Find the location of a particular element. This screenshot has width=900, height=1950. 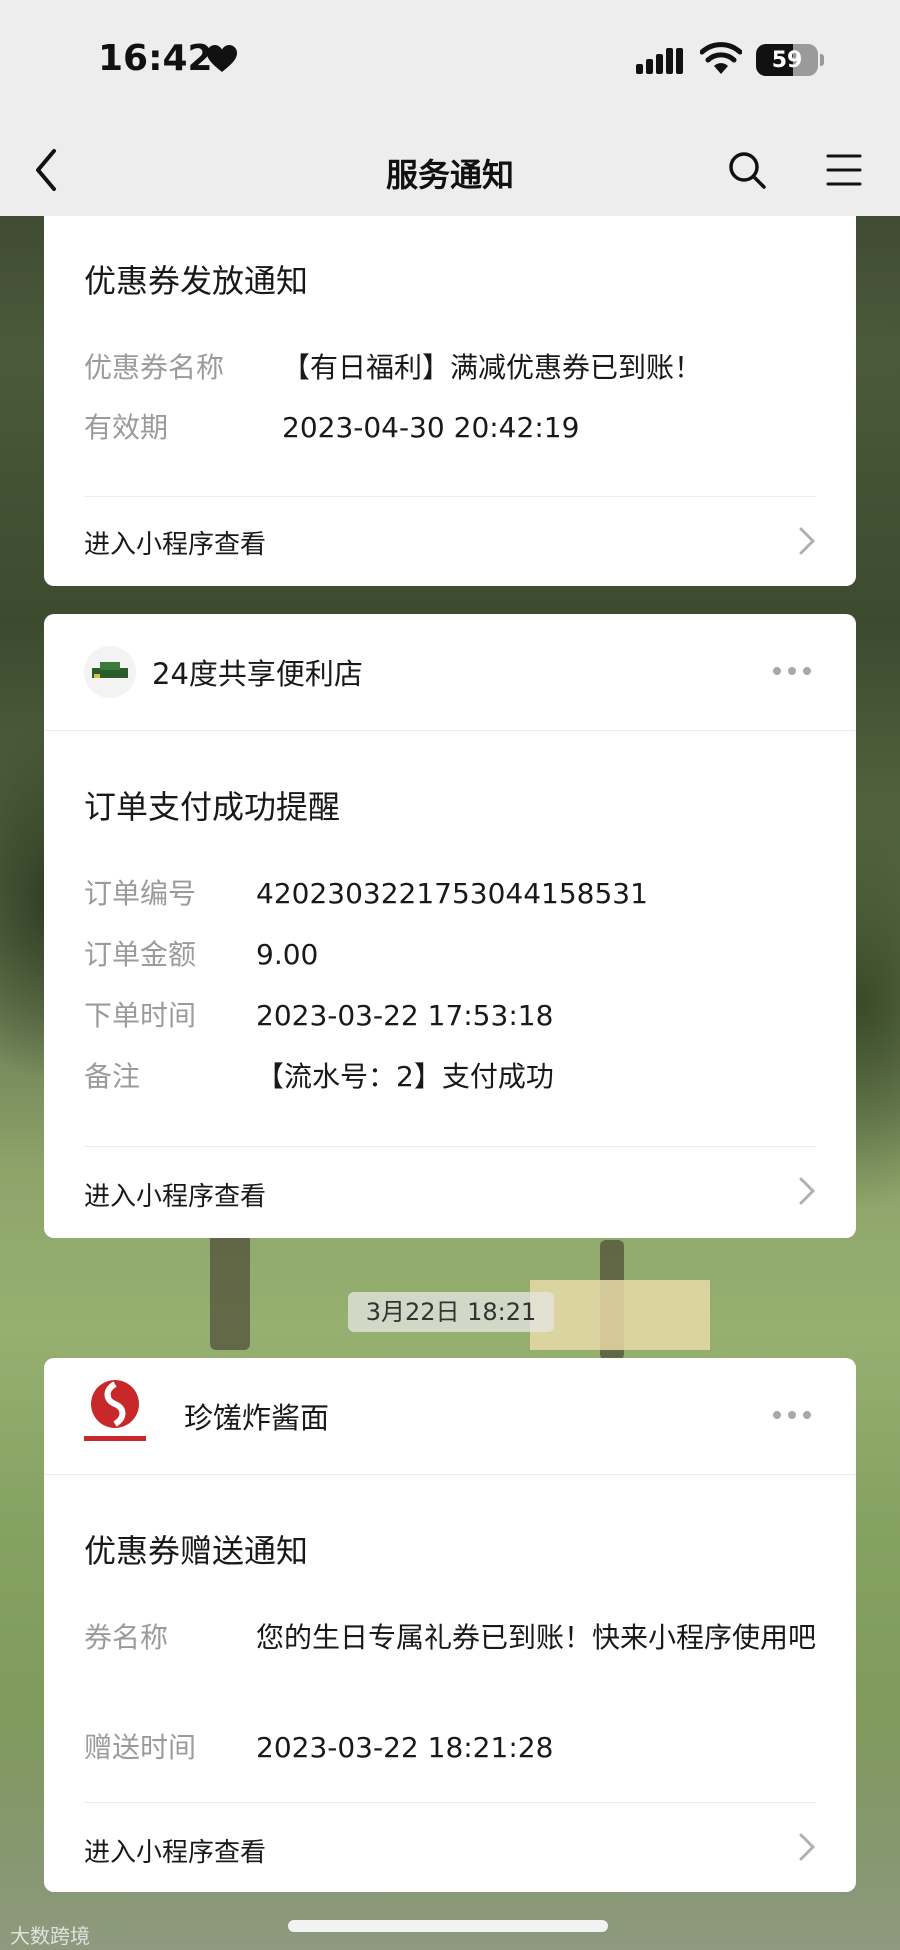

field-key: 赠送时间 is located at coordinates (140, 1747).